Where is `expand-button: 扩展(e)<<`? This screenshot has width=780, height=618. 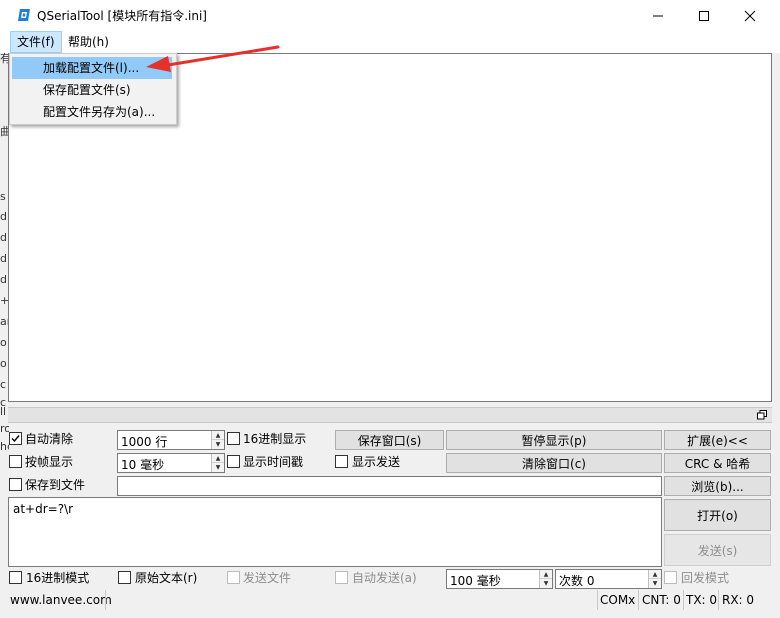
expand-button: 扩展(e)<< is located at coordinates (717, 440).